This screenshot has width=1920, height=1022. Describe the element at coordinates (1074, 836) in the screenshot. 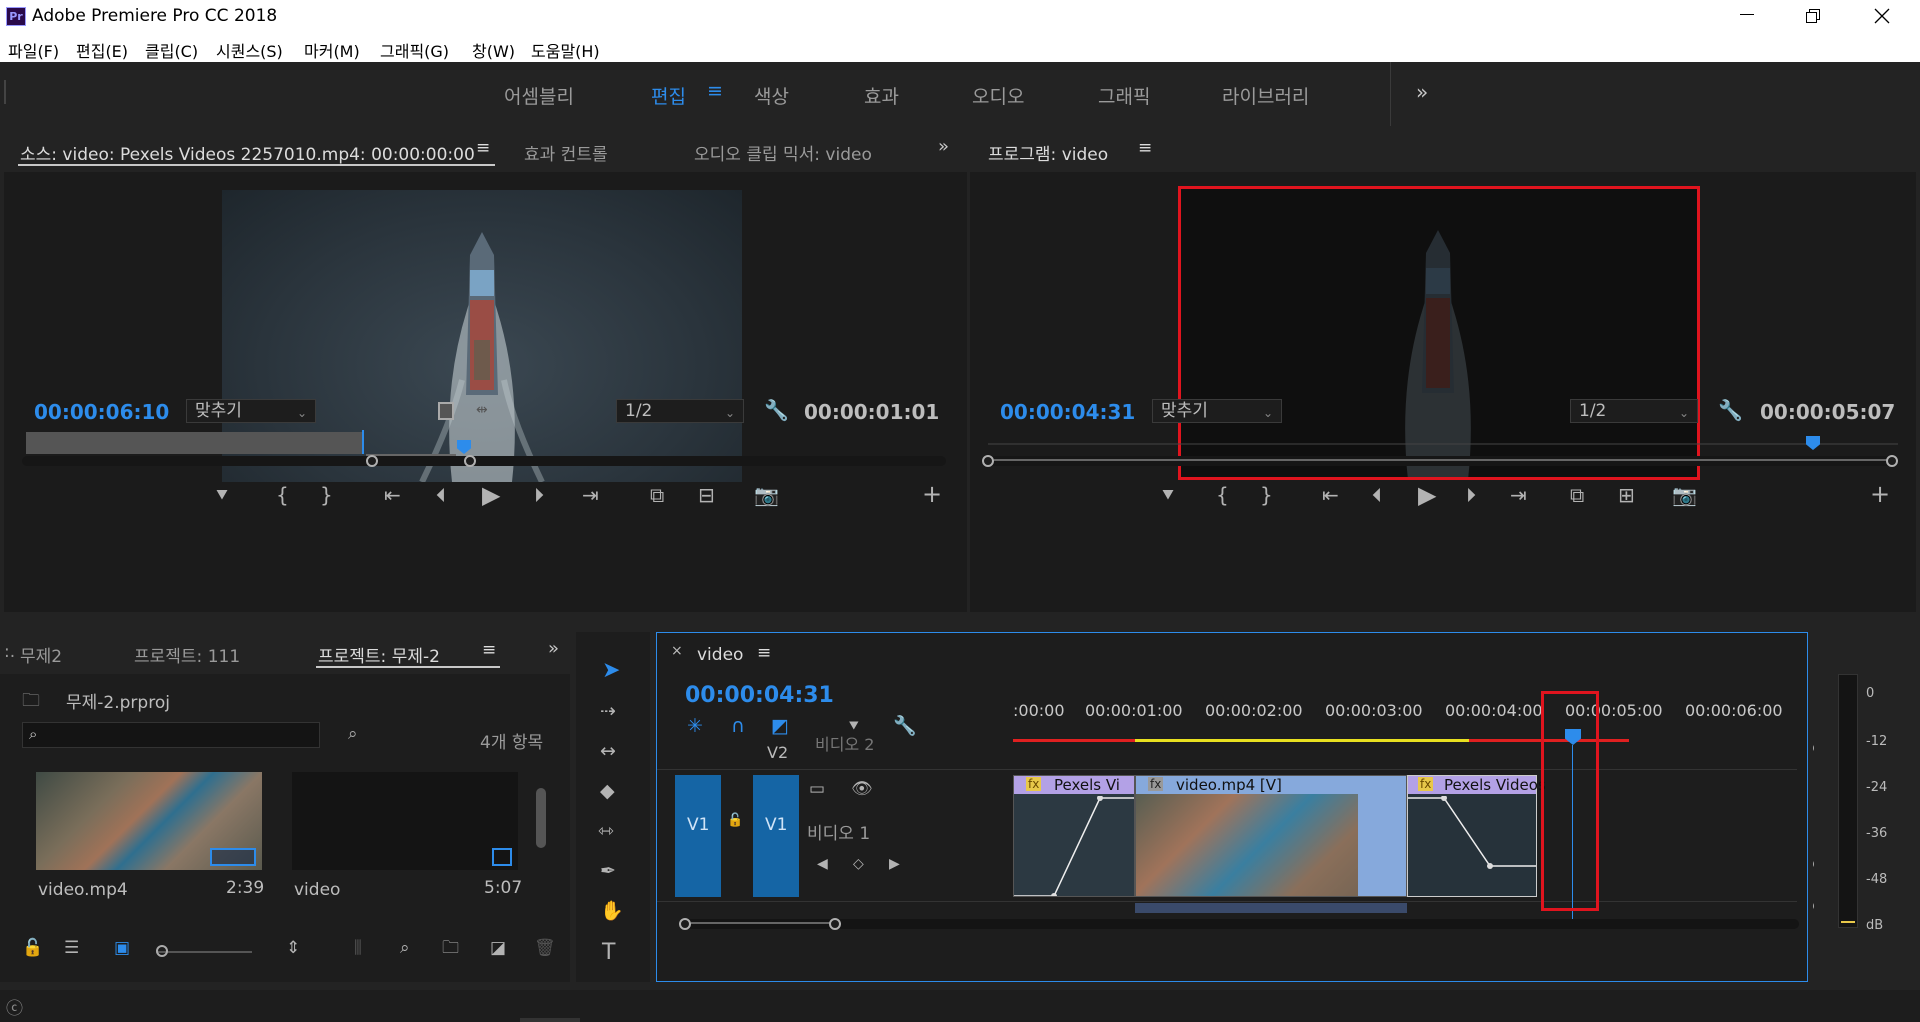

I see `clip-pexels-1: fx Pexels Vi` at that location.